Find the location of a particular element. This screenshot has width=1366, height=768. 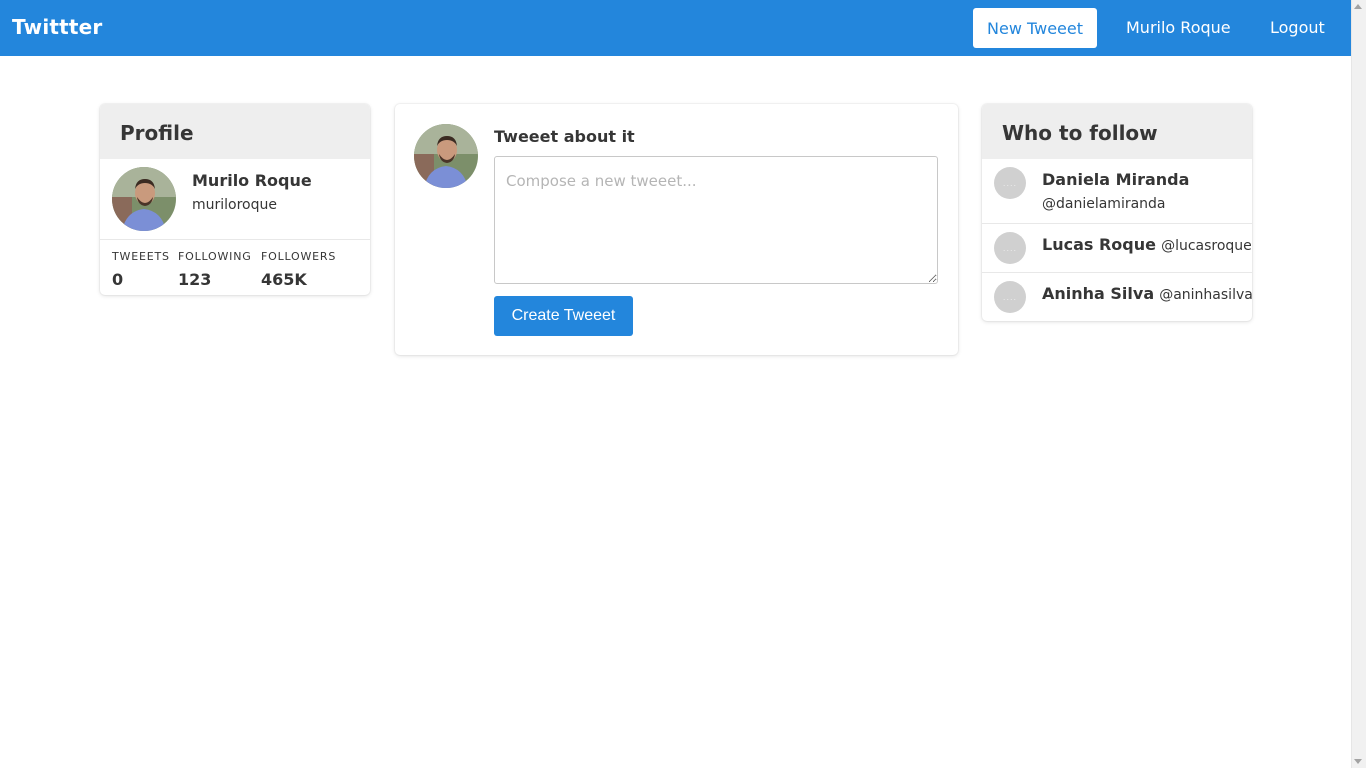

profile-handle: muriloroque is located at coordinates (234, 205).